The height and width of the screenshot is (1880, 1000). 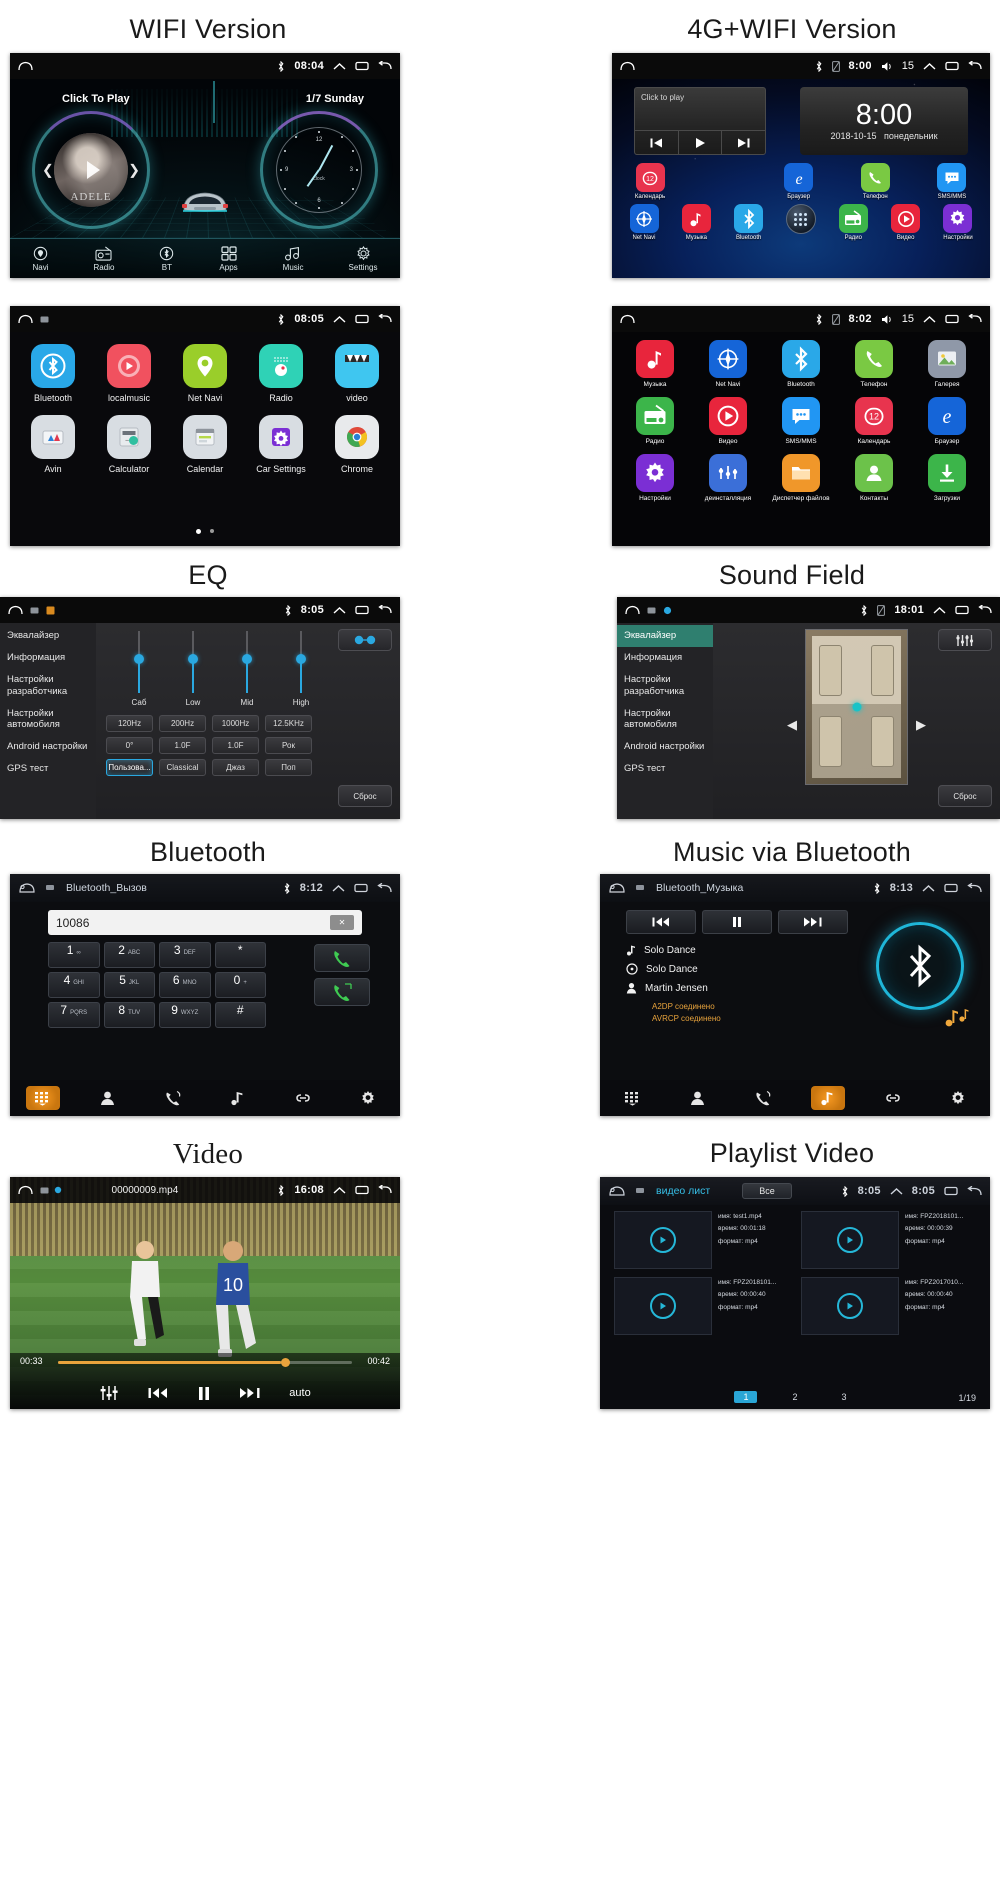 I want to click on app-video: Видео, so click(x=906, y=222).